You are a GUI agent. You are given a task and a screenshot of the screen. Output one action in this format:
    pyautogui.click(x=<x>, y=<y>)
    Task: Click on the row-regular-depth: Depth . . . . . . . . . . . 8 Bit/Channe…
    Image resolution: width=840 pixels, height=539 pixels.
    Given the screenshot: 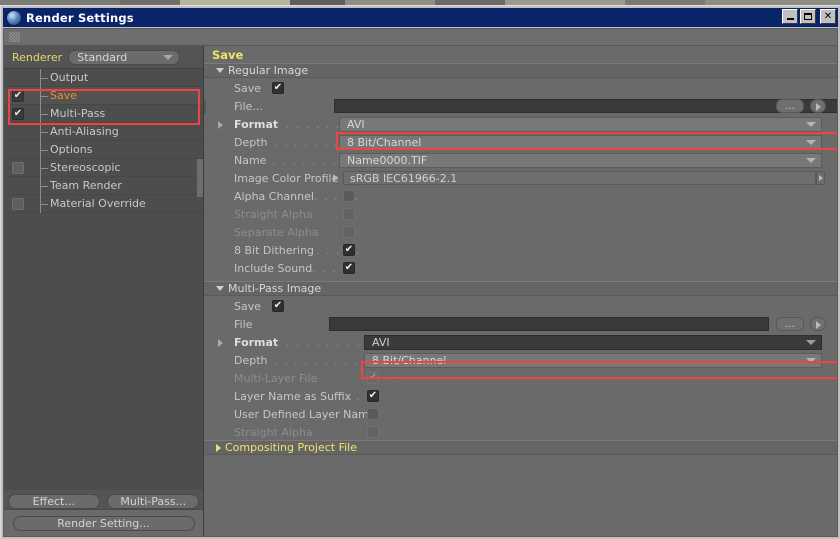 What is the action you would take?
    pyautogui.click(x=520, y=142)
    